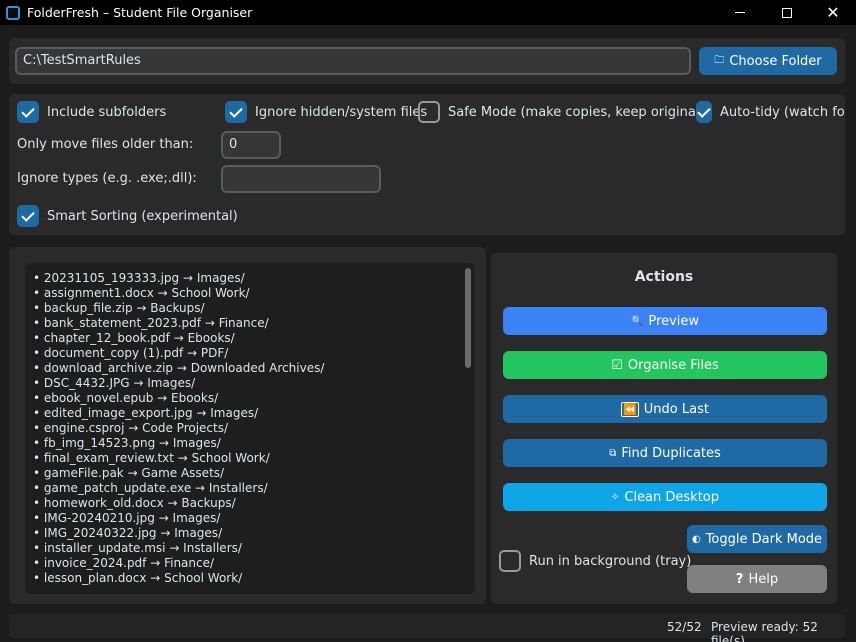  I want to click on auto-tidy-box, so click(704, 112).